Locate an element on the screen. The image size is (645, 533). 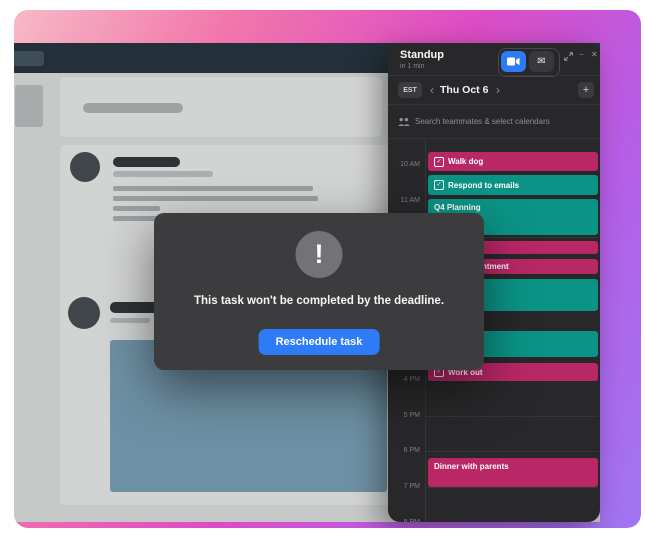
event-label: Respond to emails is located at coordinates (484, 185).